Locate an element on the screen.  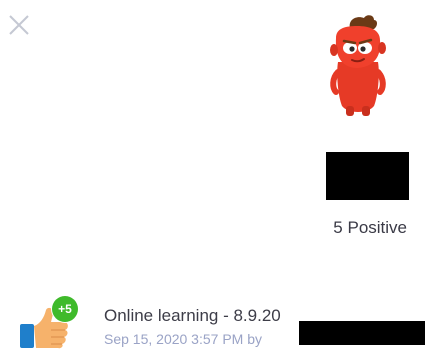
student-avatar is located at coordinates (357, 66).